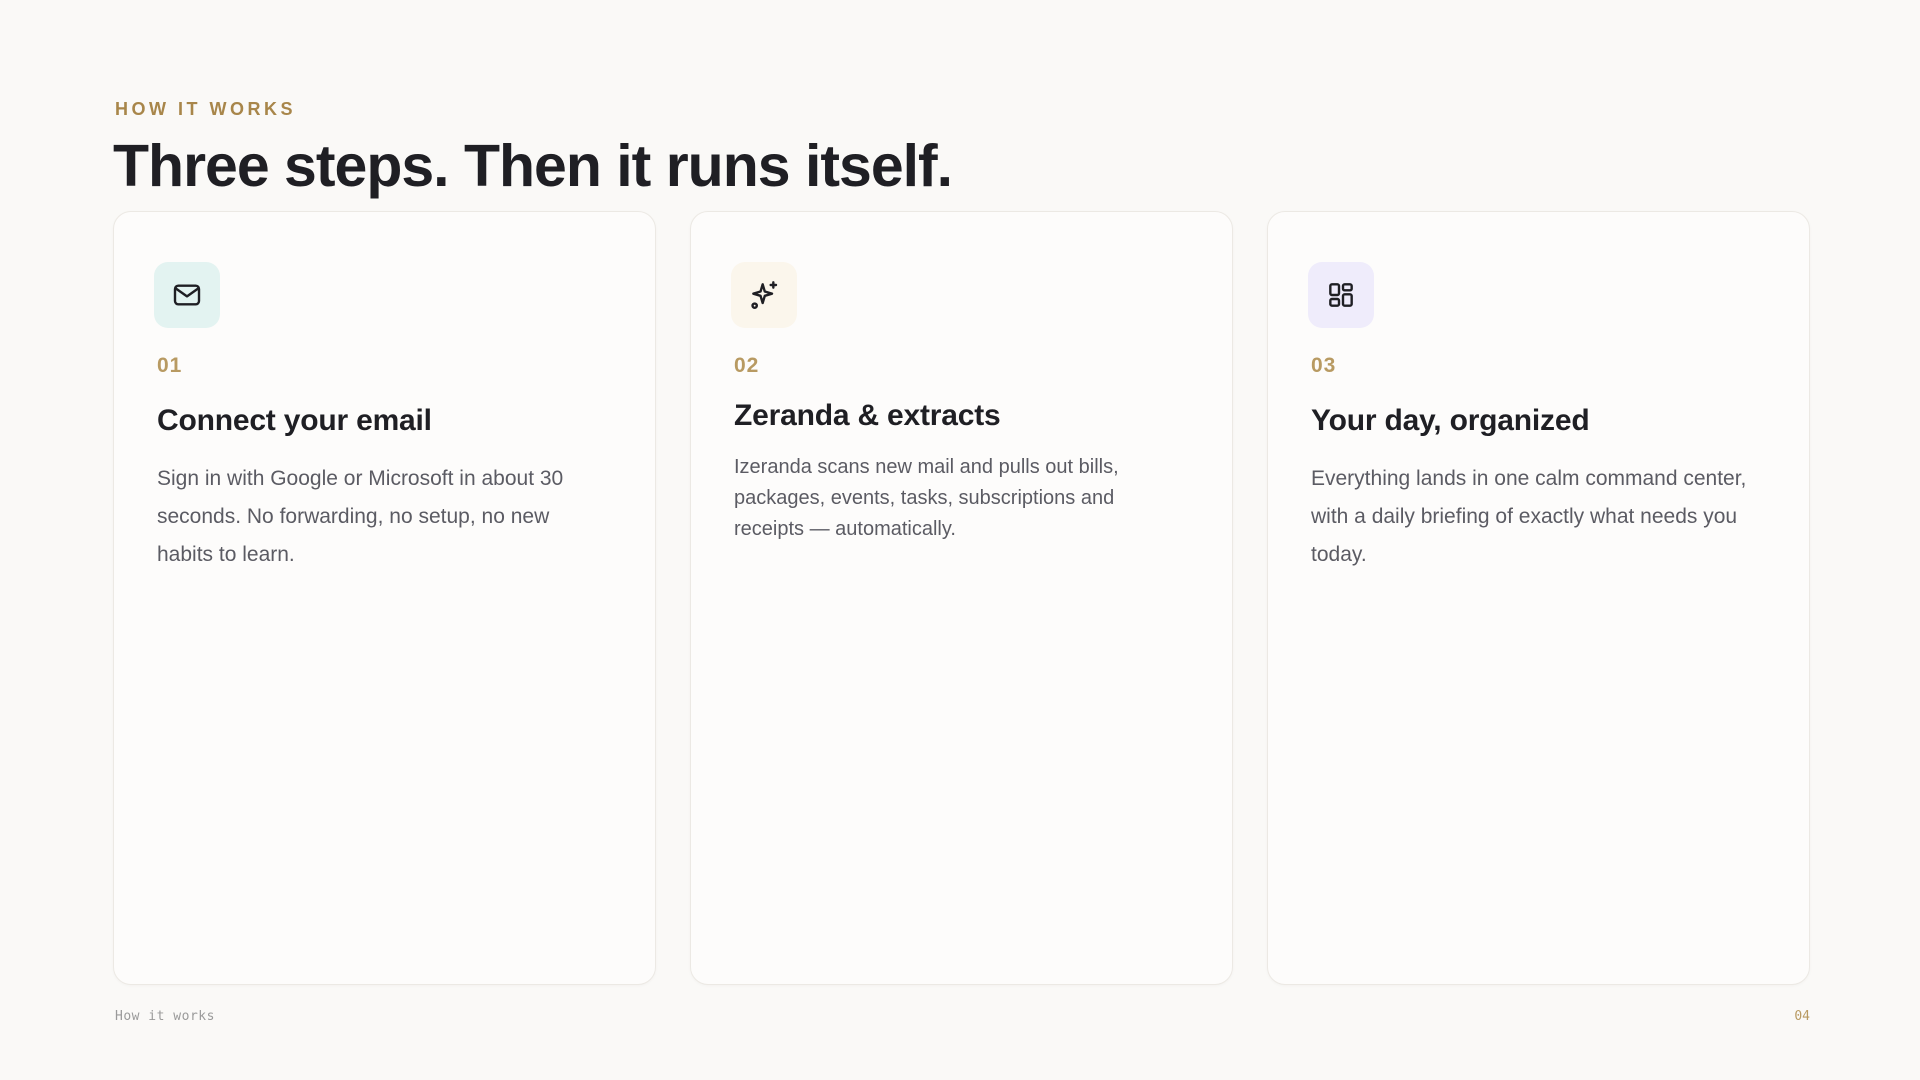 The width and height of the screenshot is (1920, 1080). I want to click on step-number: 03, so click(1324, 365).